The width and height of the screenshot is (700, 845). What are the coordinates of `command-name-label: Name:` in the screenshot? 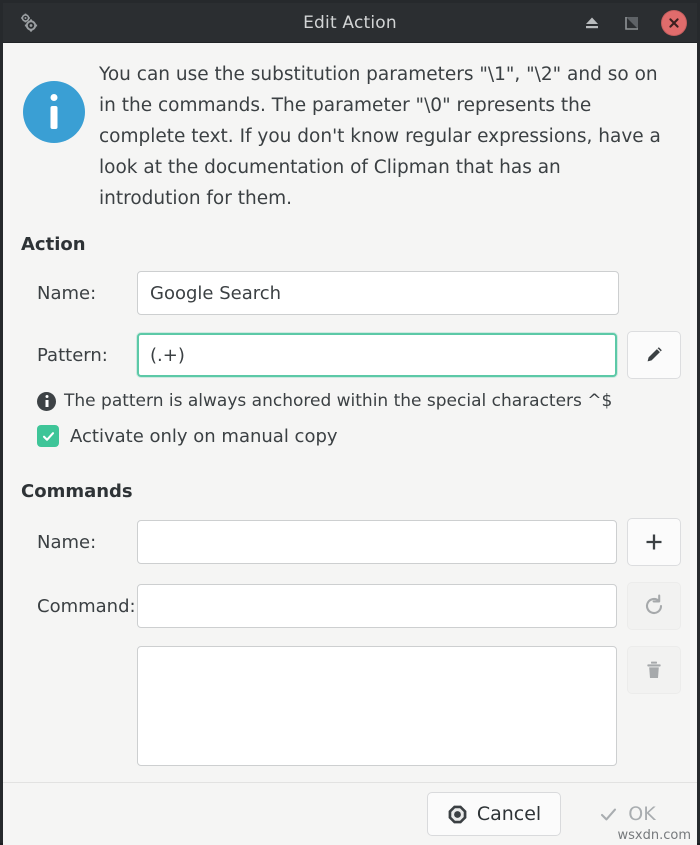 It's located at (67, 542).